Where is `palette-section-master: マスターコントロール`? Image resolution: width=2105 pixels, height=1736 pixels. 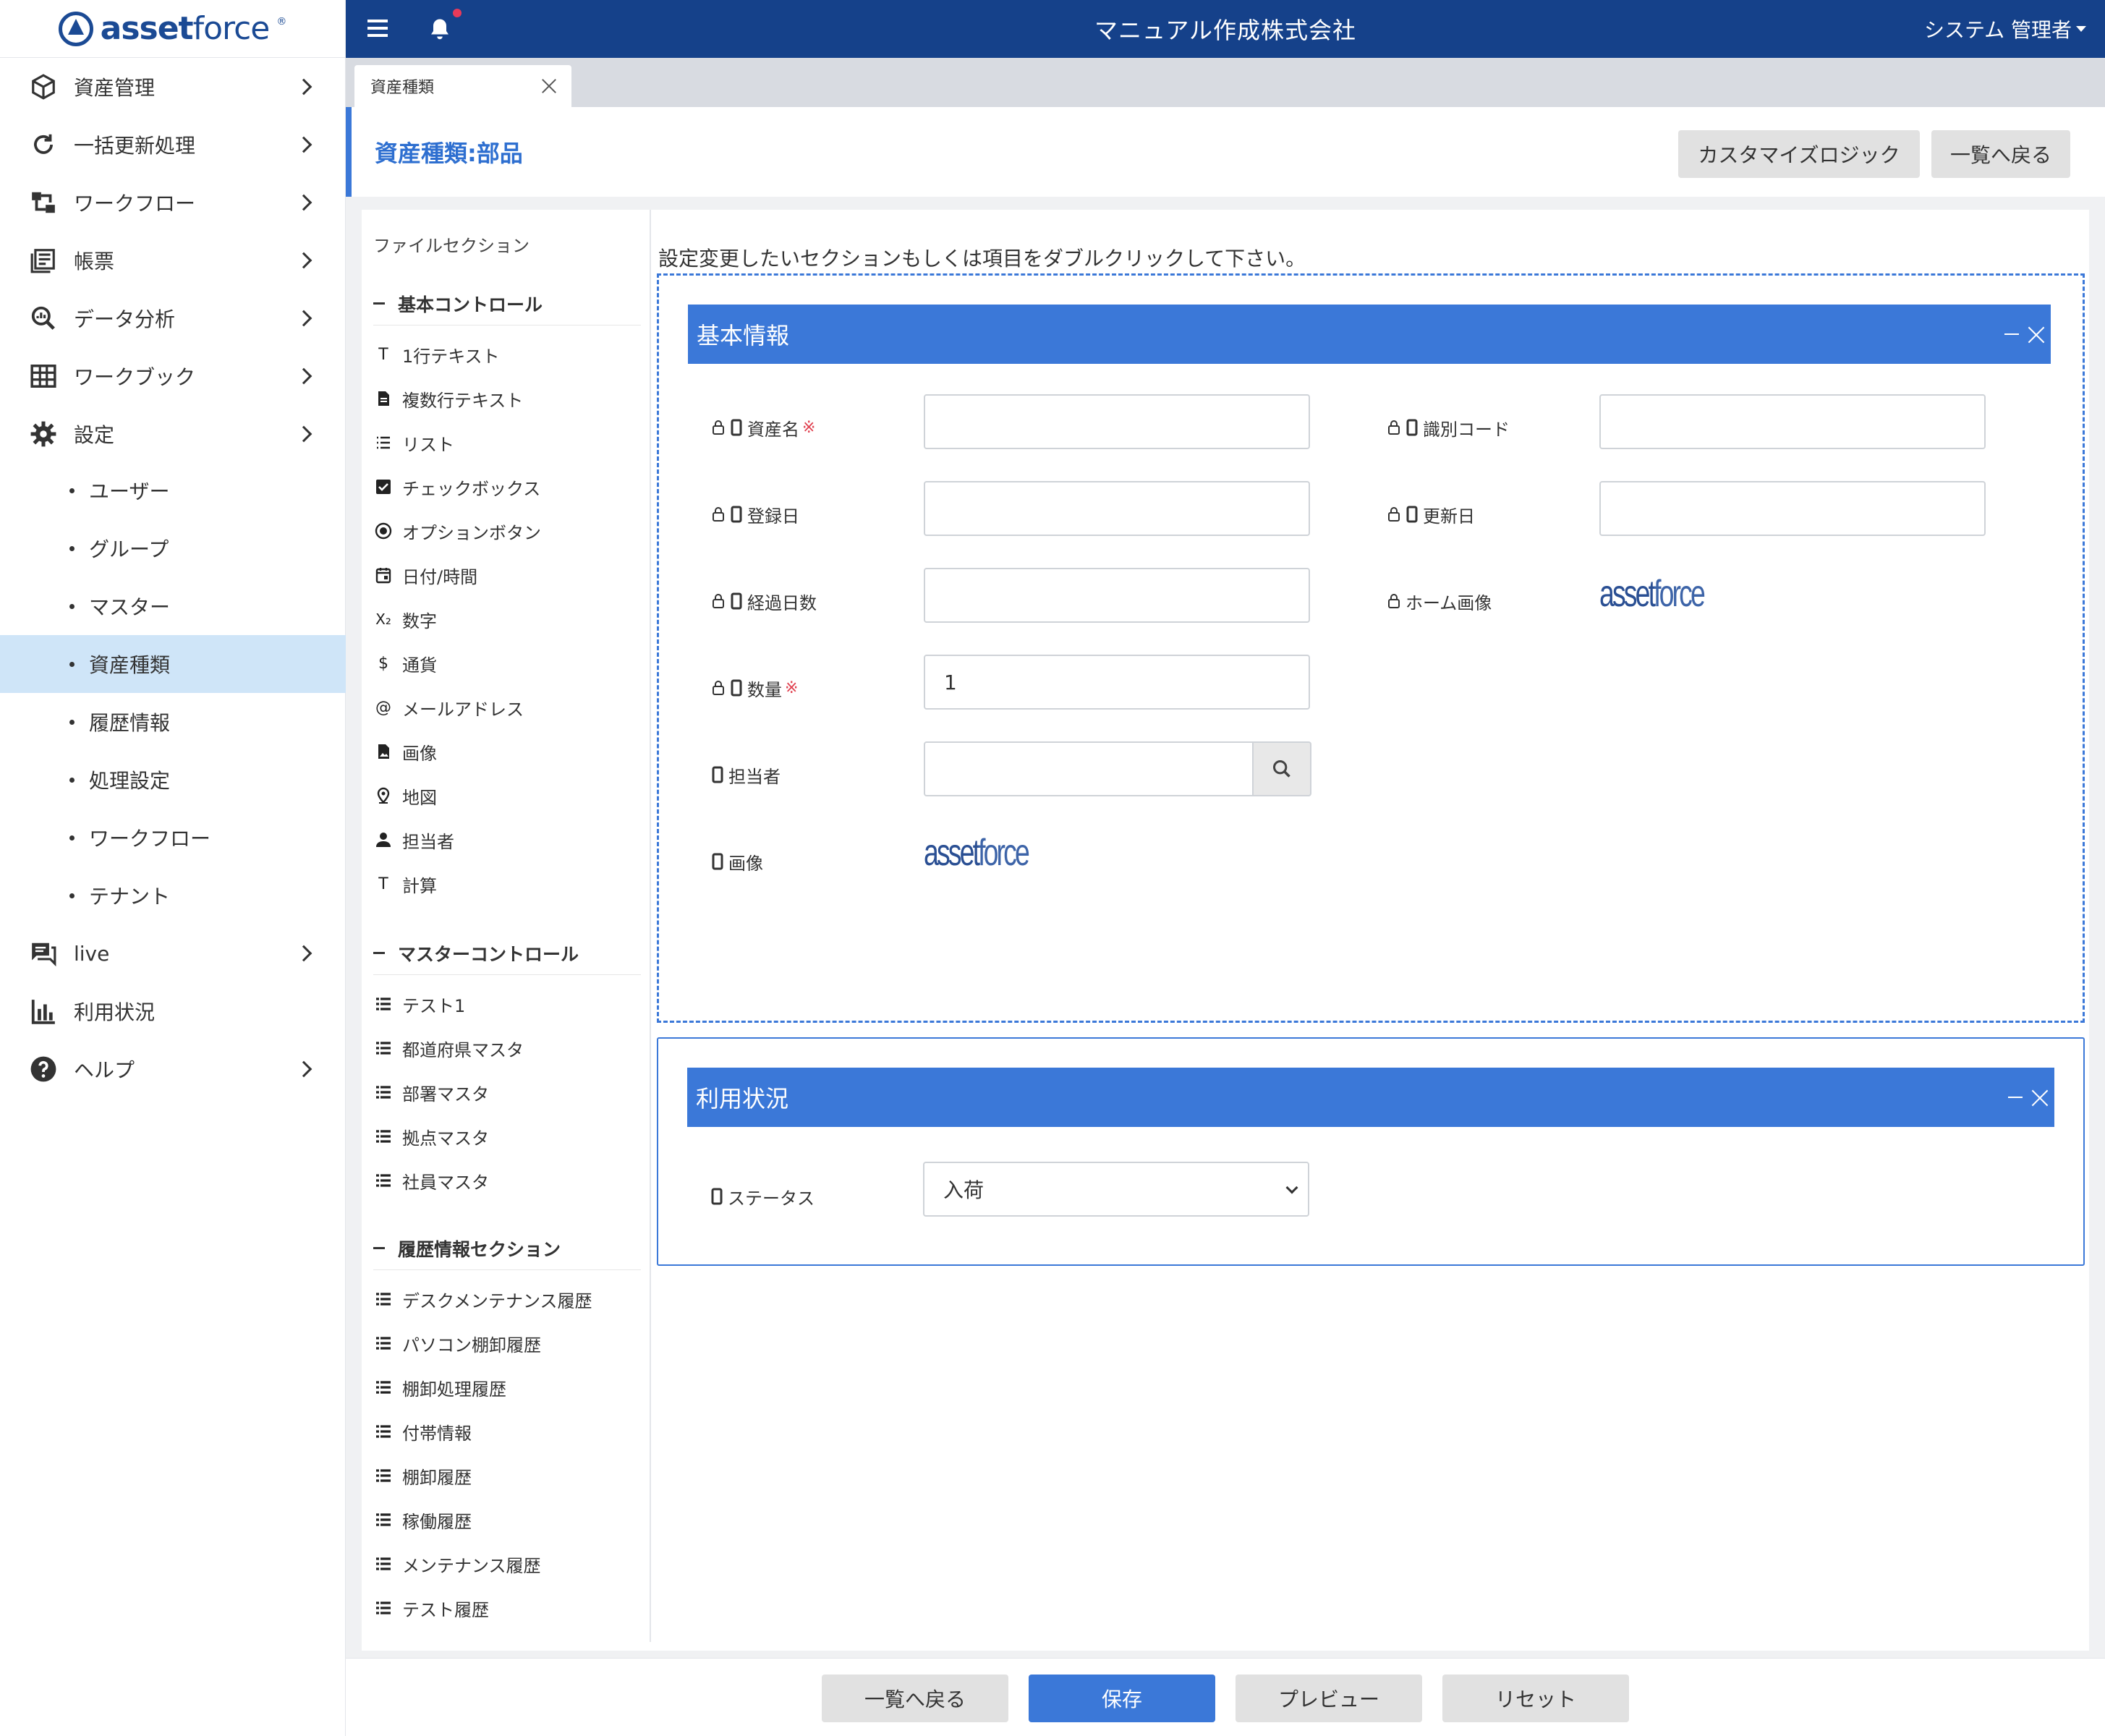 palette-section-master: マスターコントロール is located at coordinates (507, 954).